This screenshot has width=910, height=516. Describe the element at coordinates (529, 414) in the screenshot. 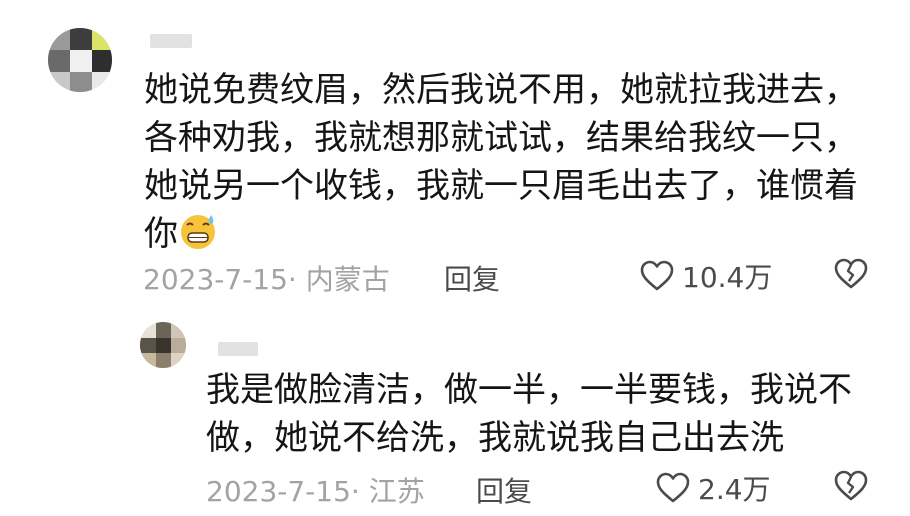

I see `comment-body: 我是做脸清洁，做一半，一半要钱，我说不做，她说不给洗，我就说我自己出去洗` at that location.